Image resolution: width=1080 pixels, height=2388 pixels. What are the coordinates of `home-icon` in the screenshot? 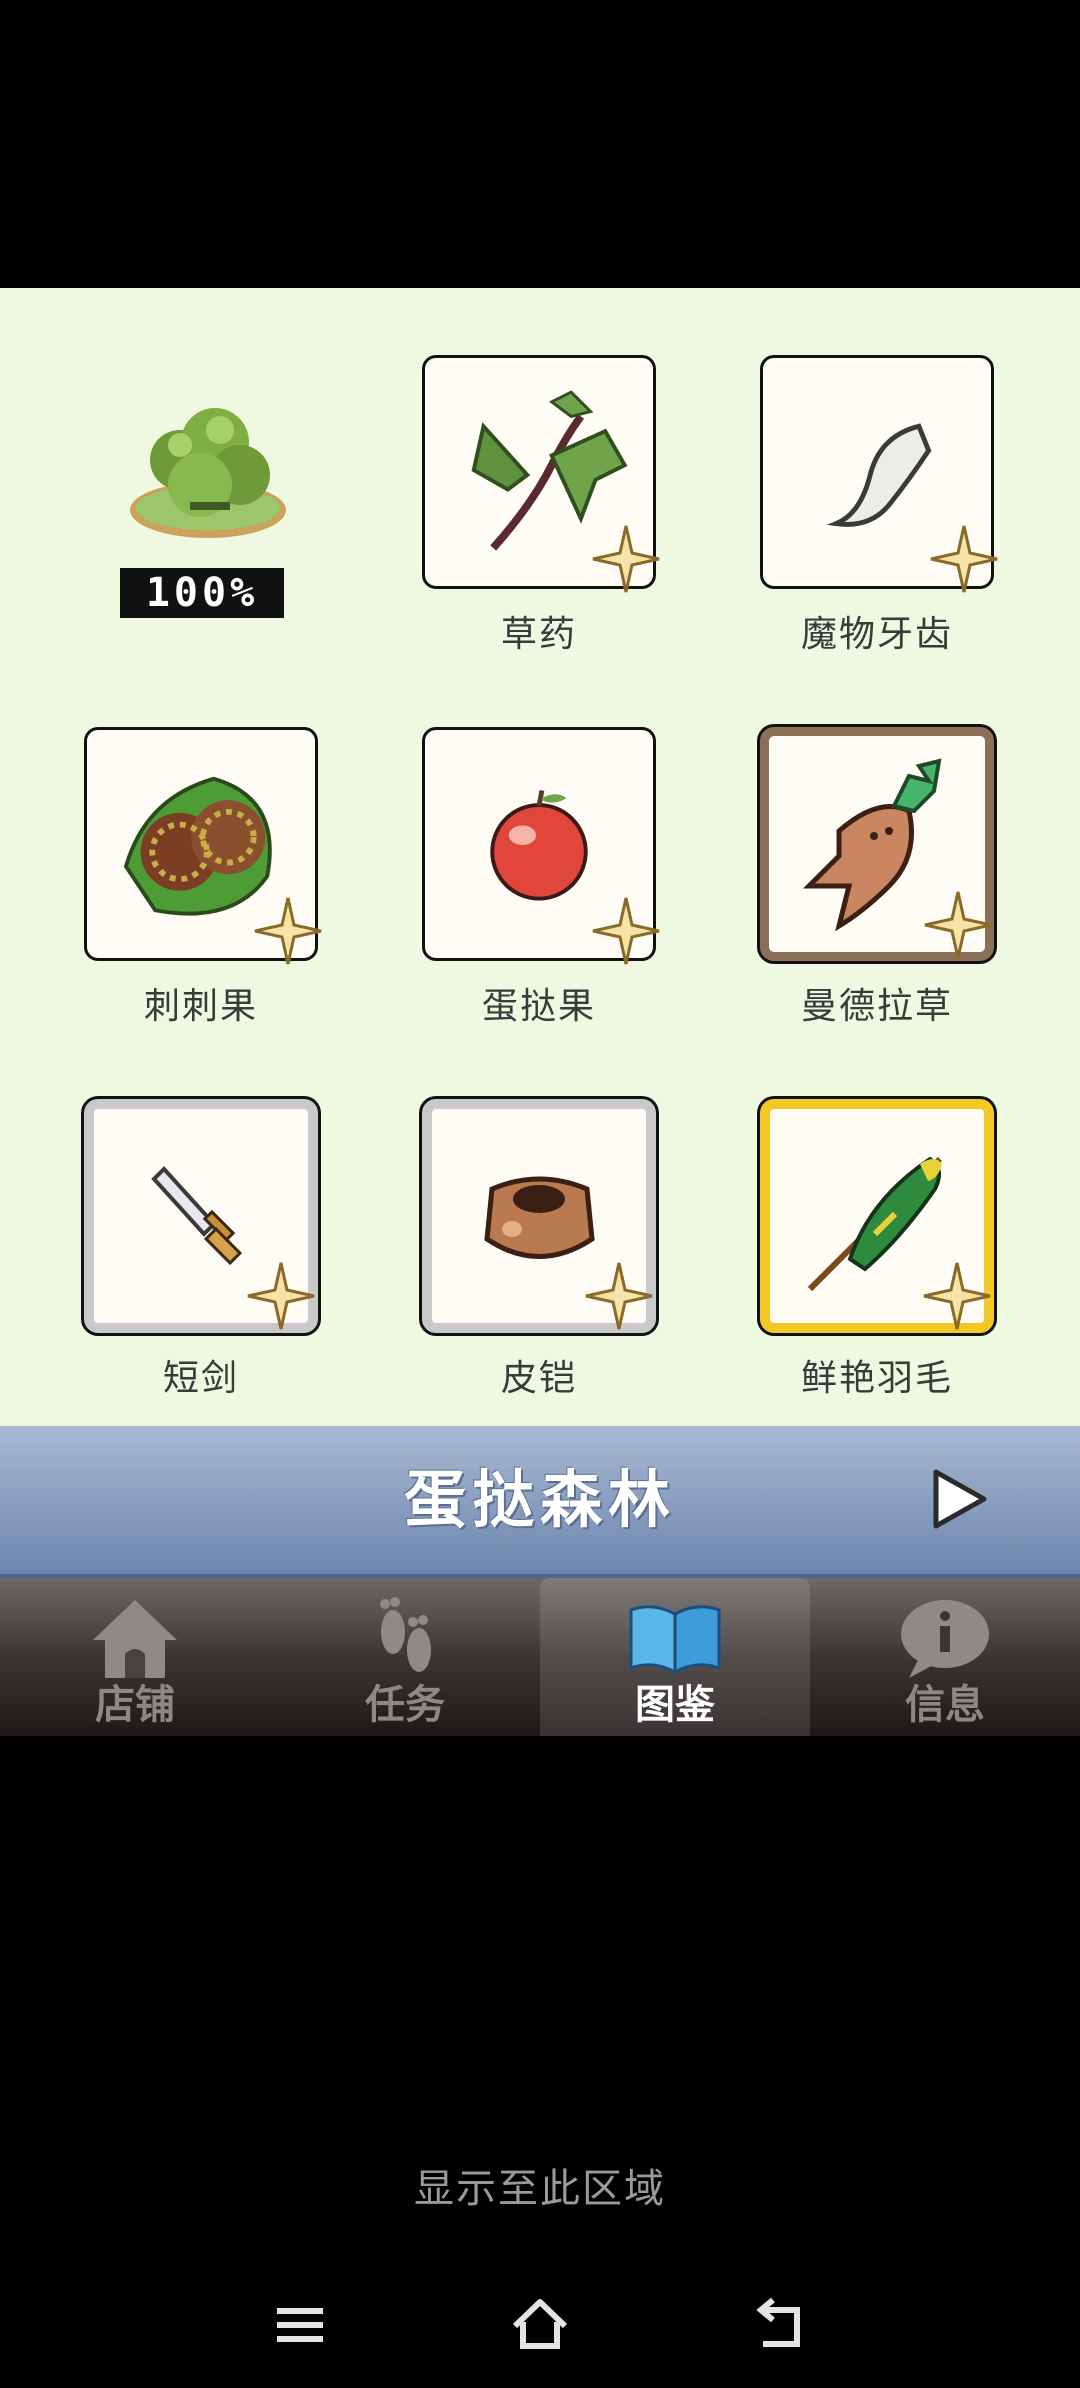 It's located at (540, 2325).